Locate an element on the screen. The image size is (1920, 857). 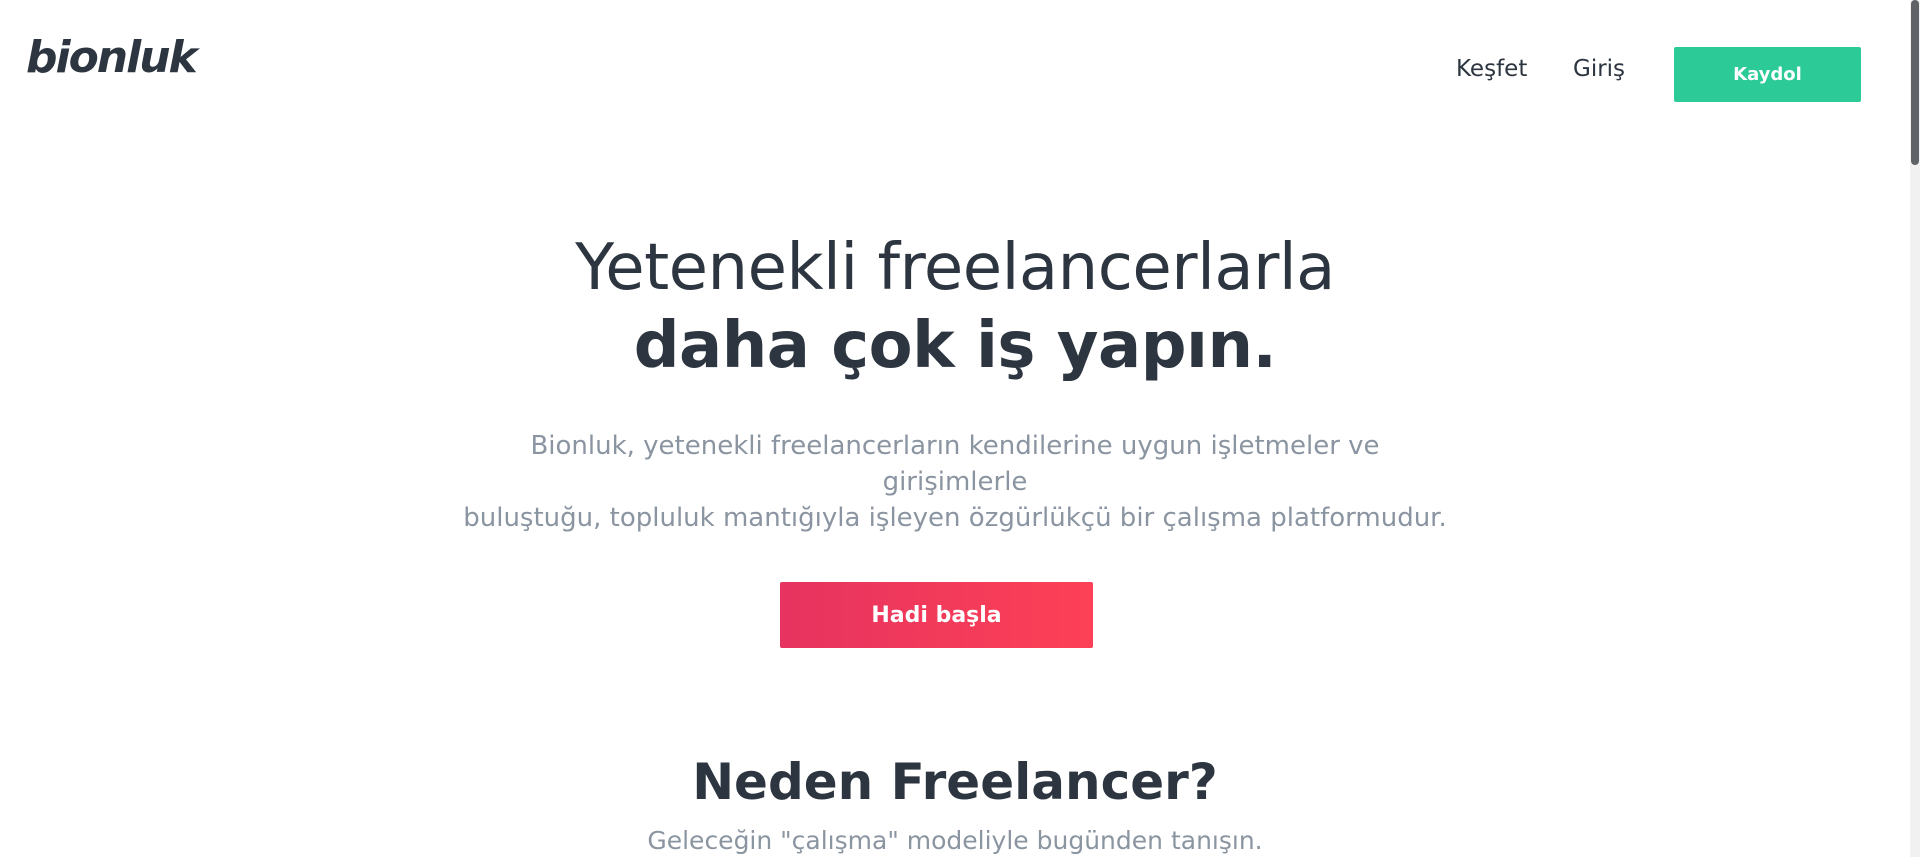
why-freelancer-title: Neden Freelancer? is located at coordinates (955, 782).